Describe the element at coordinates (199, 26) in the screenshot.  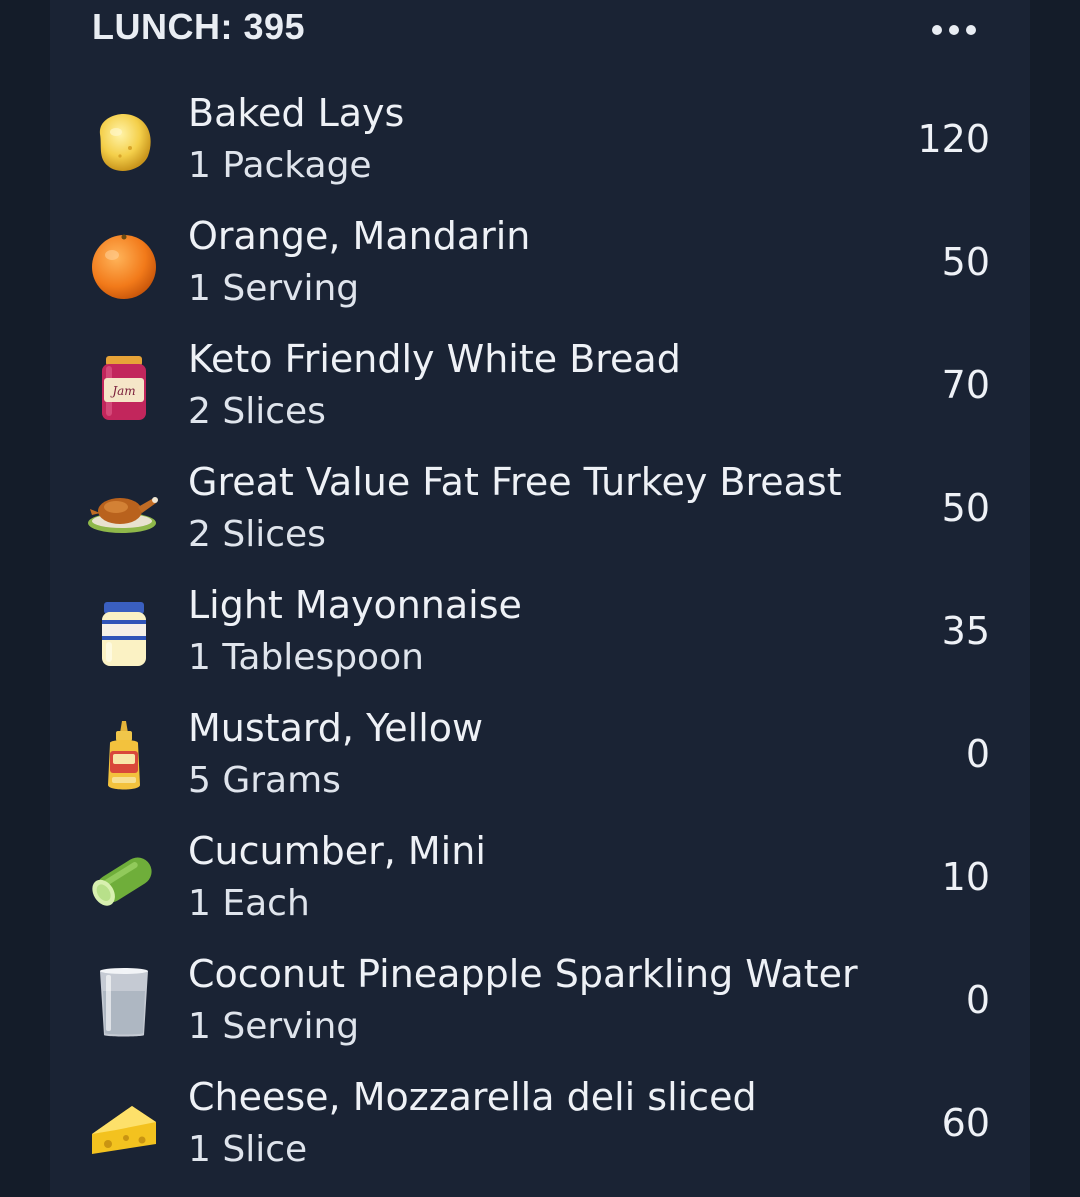
I see `meal-title: LUNCH: 395` at that location.